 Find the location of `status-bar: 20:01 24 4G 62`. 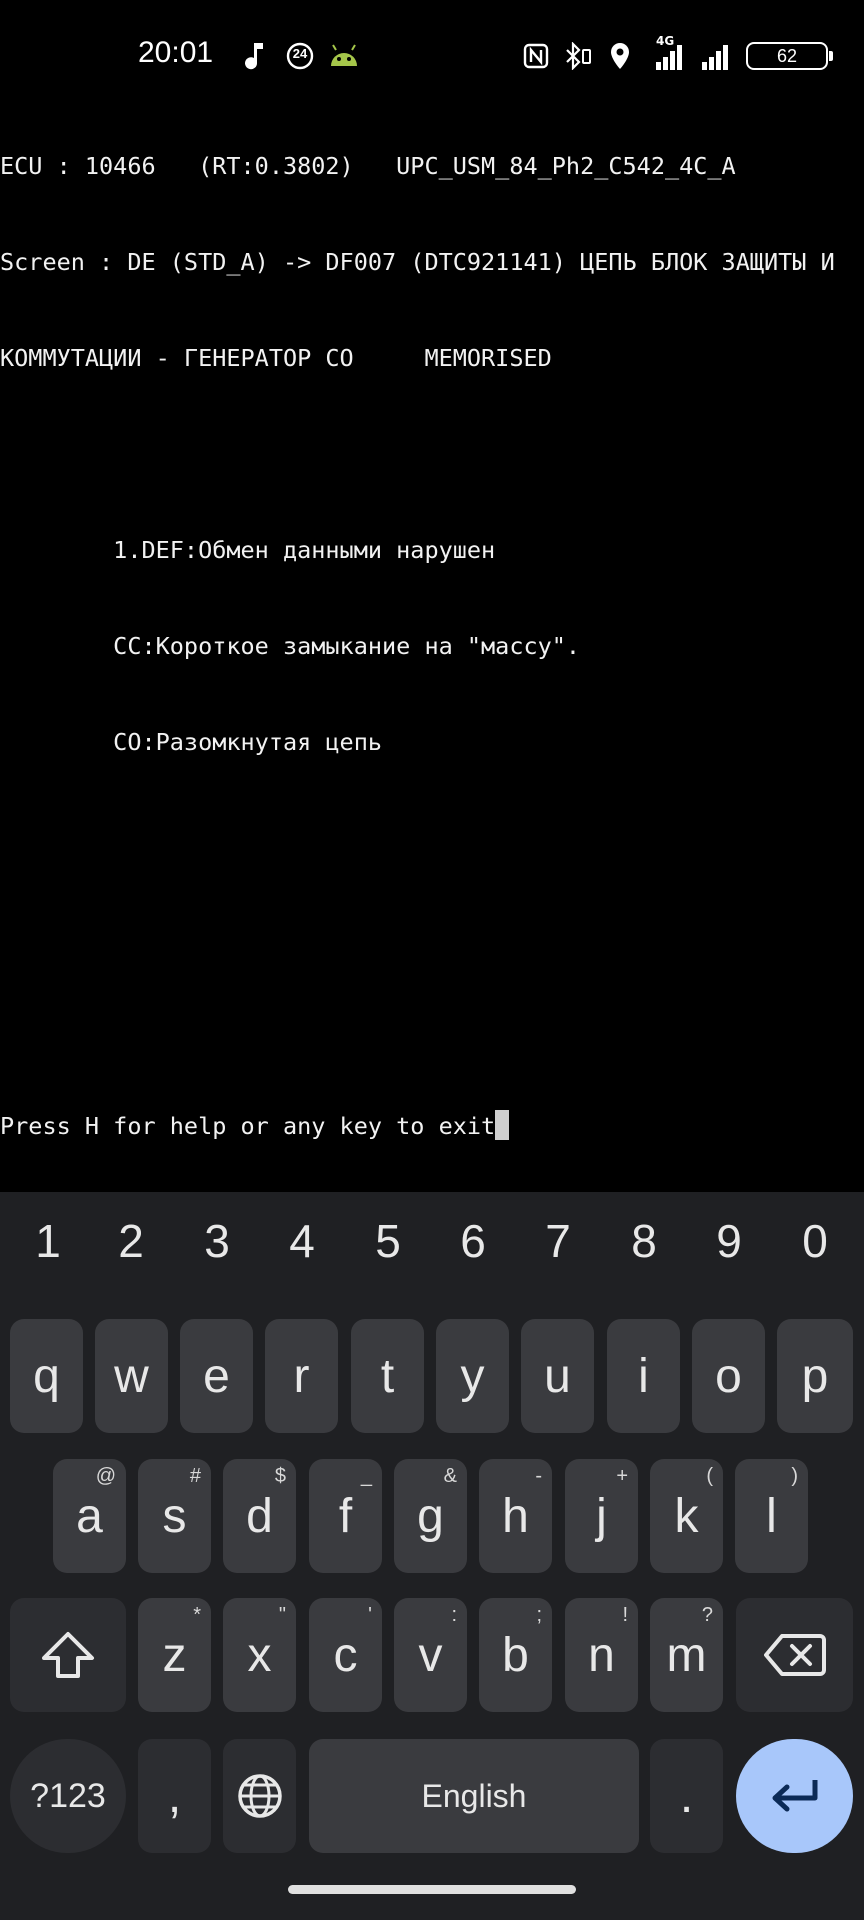

status-bar: 20:01 24 4G 62 is located at coordinates (432, 50).